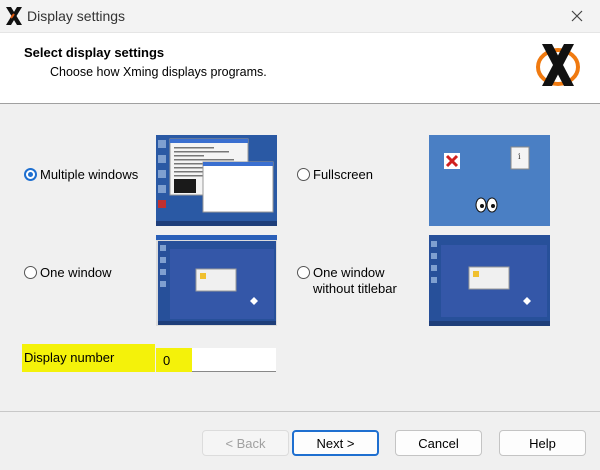 The image size is (600, 470). Describe the element at coordinates (89, 174) in the screenshot. I see `option-label: Multiple windows` at that location.